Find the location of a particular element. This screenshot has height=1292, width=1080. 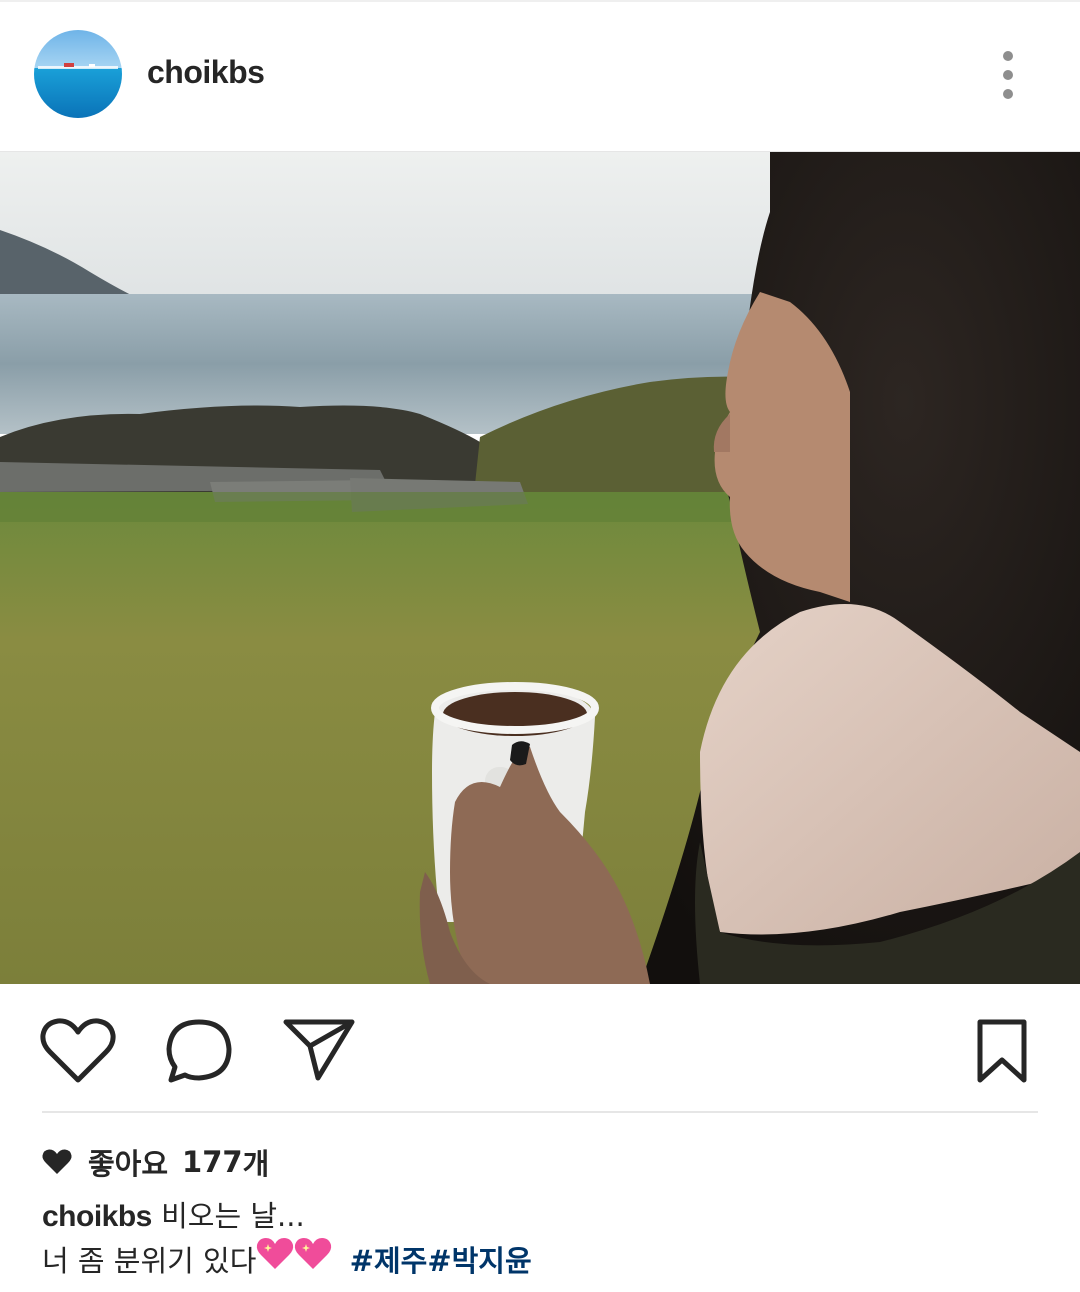

likes-row: 좋아요 177 개 is located at coordinates (155, 1162).